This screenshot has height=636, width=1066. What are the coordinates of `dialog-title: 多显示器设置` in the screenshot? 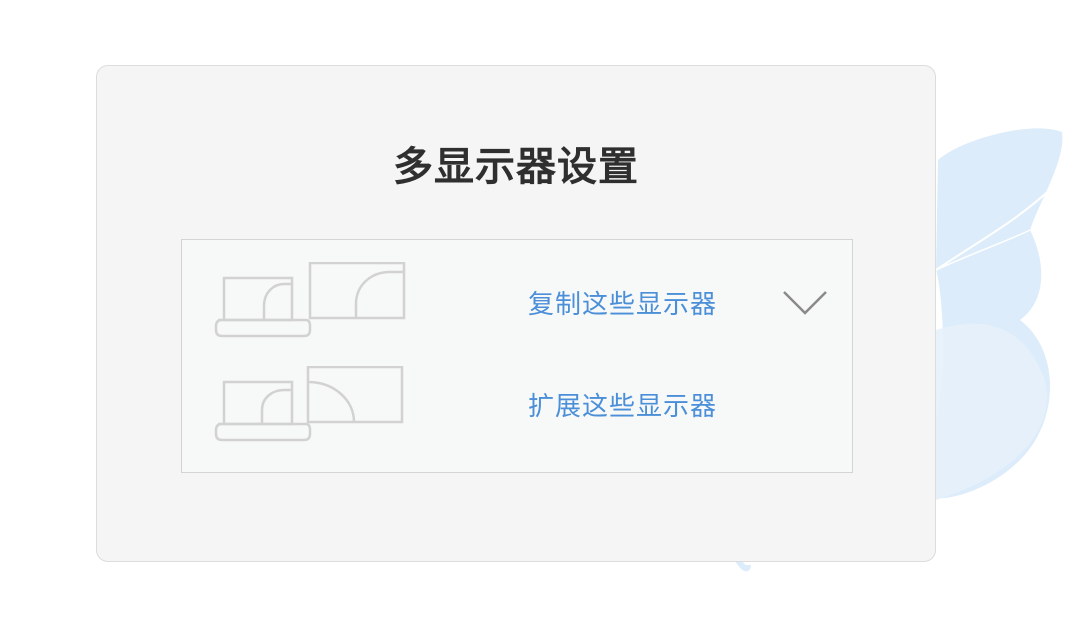 It's located at (516, 167).